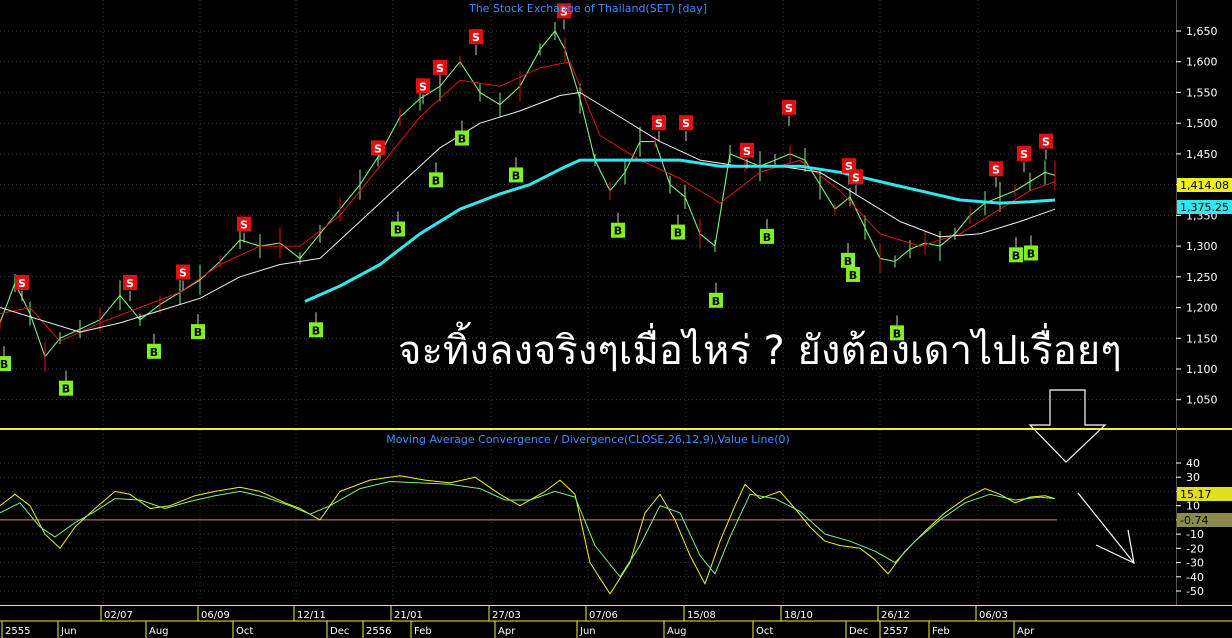 The image size is (1232, 638). I want to click on y-tick-label: 1,100, so click(1202, 369).